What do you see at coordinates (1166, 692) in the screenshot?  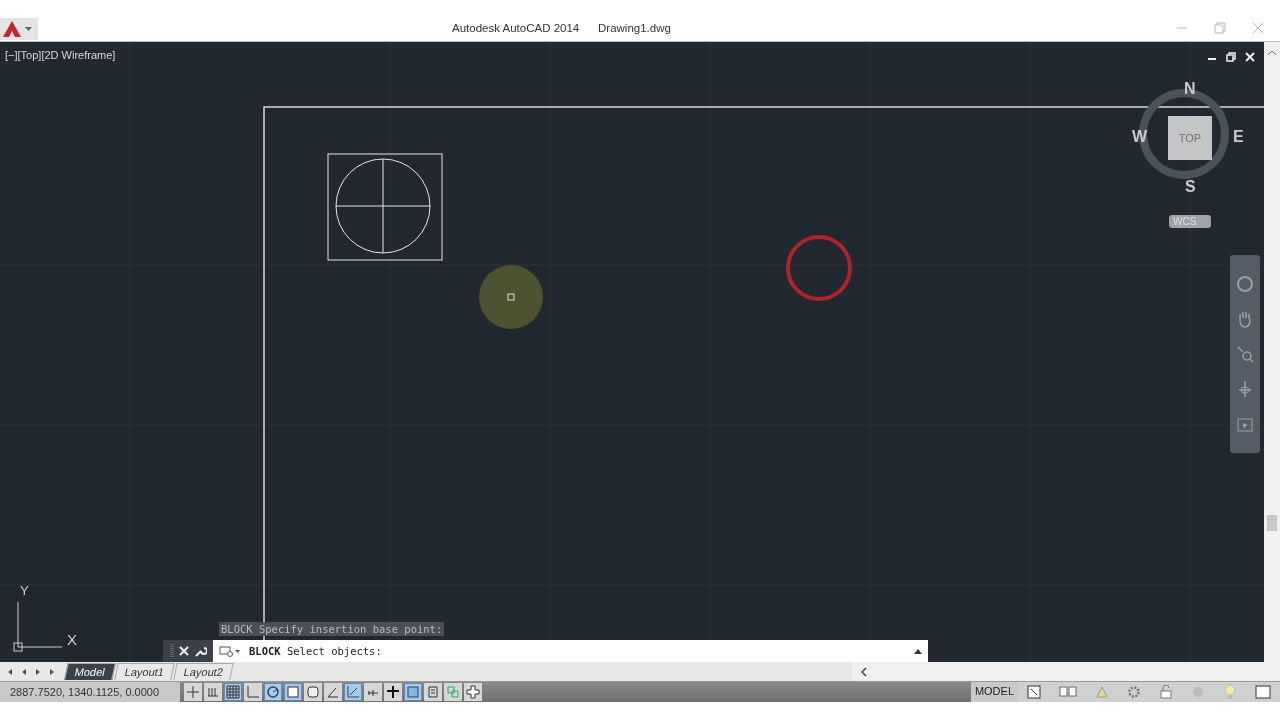 I see `lock-icon` at bounding box center [1166, 692].